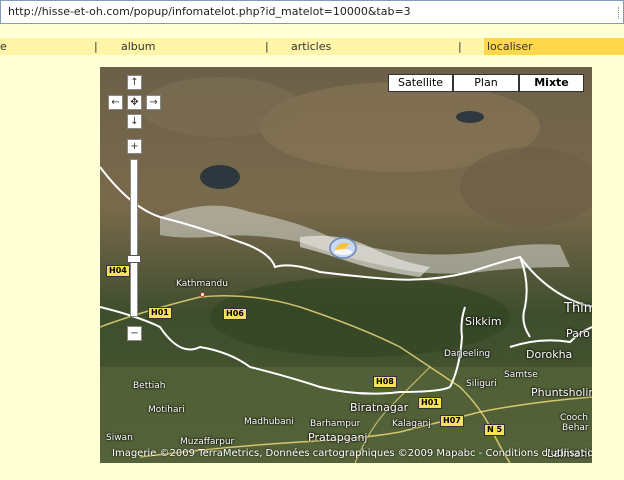 The width and height of the screenshot is (624, 480). What do you see at coordinates (574, 418) in the screenshot?
I see `place-label: Cooch` at bounding box center [574, 418].